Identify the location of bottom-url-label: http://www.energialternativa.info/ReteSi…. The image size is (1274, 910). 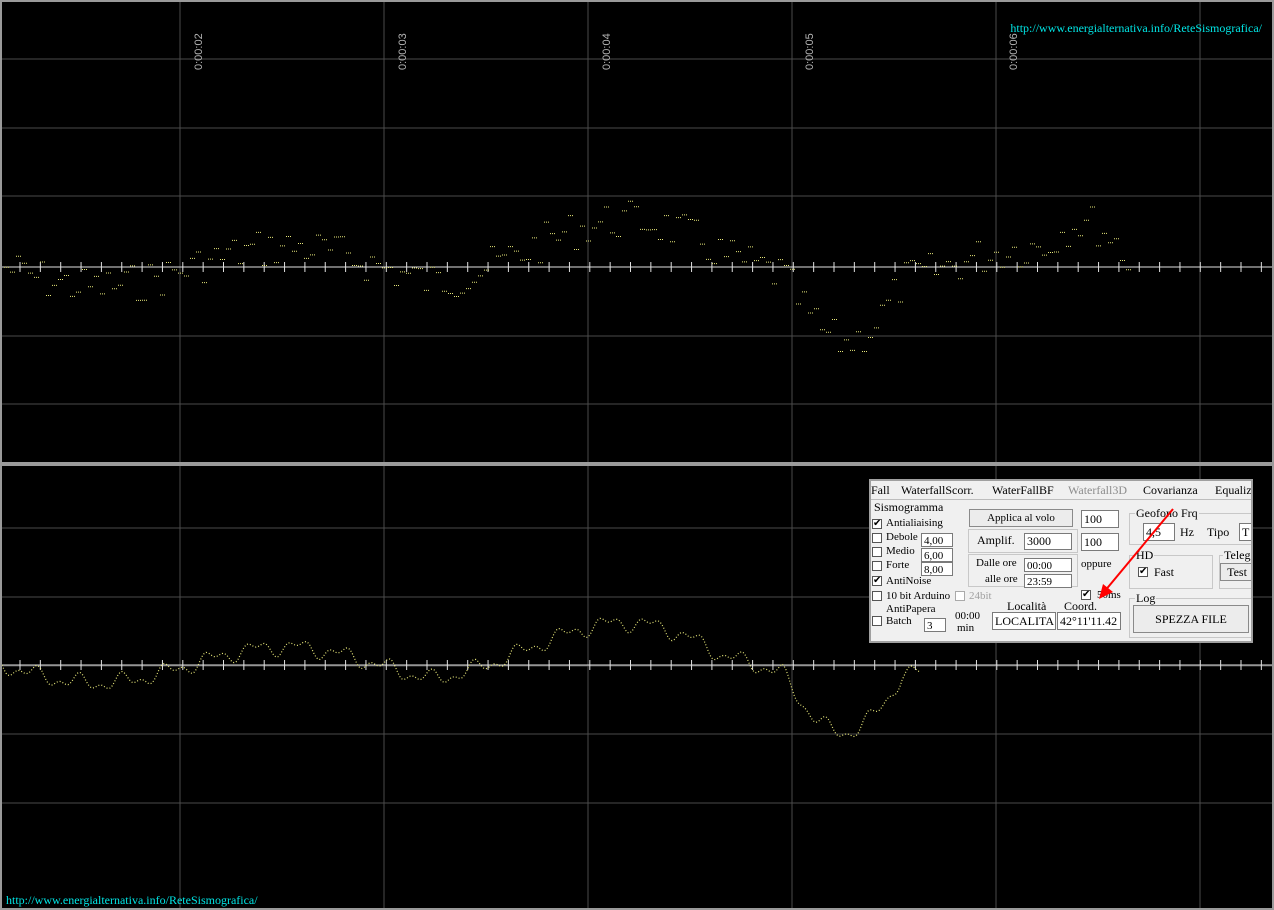
(132, 900).